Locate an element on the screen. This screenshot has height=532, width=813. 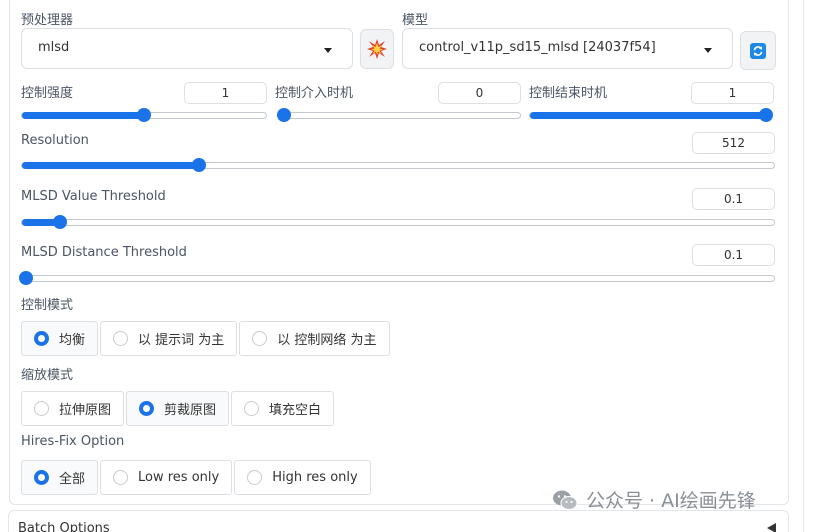
watermark: 公众号 · AI绘画先锋 is located at coordinates (654, 499).